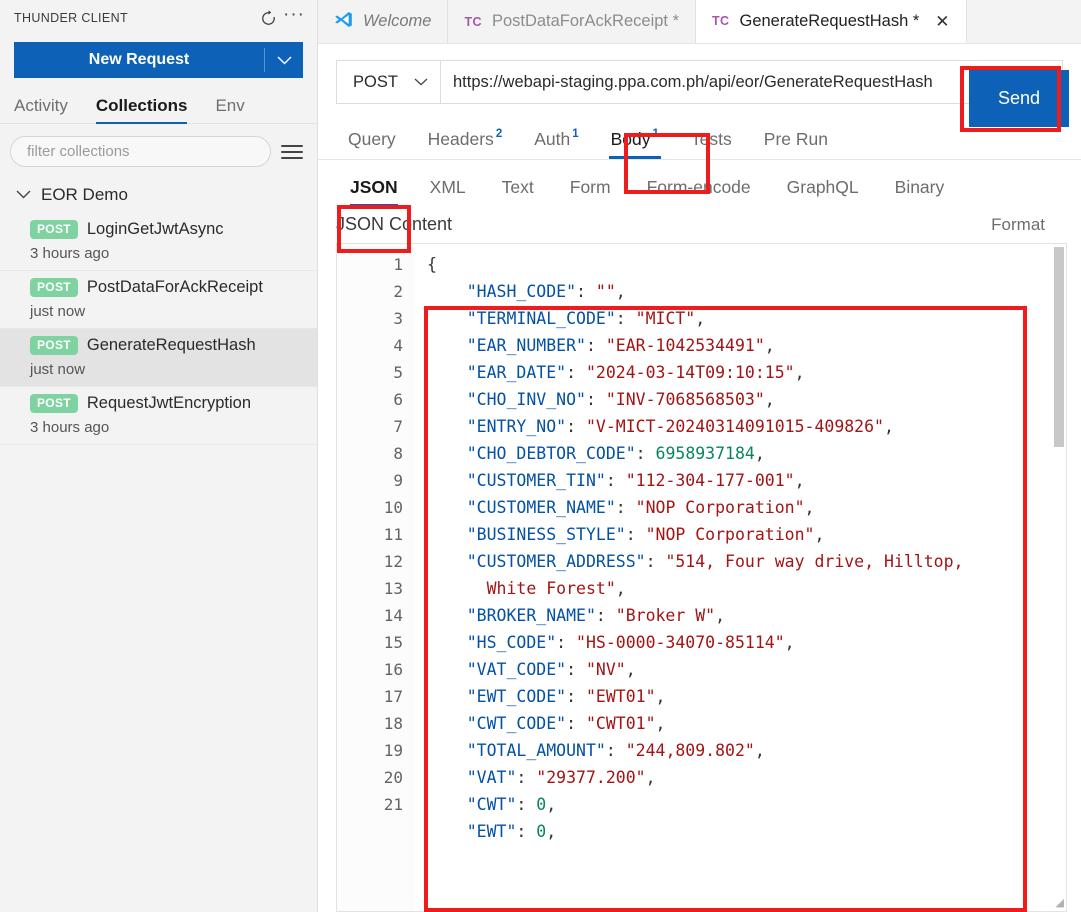  Describe the element at coordinates (590, 191) in the screenshot. I see `body-tab-form: Form` at that location.